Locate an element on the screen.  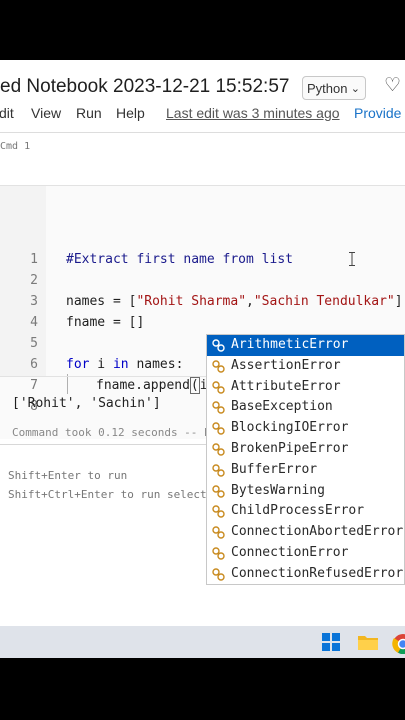
line-number: 1 is located at coordinates (34, 259).